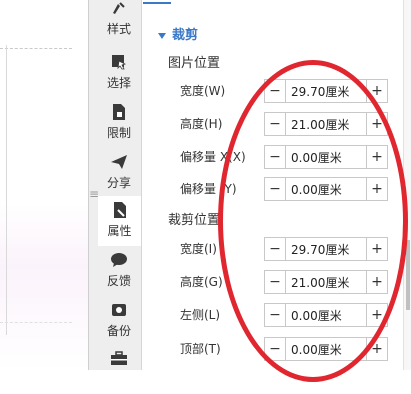 This screenshot has width=411, height=394. Describe the element at coordinates (185, 35) in the screenshot. I see `crop-section-title: 裁剪` at that location.